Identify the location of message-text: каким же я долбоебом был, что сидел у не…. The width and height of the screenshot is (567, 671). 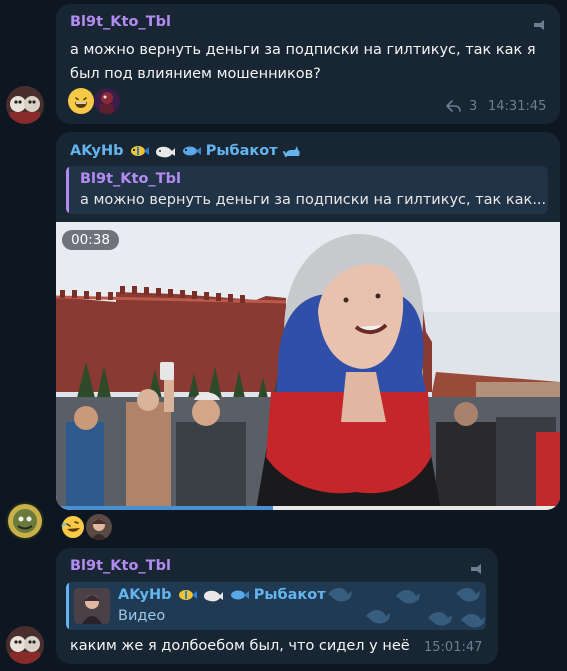
(240, 646).